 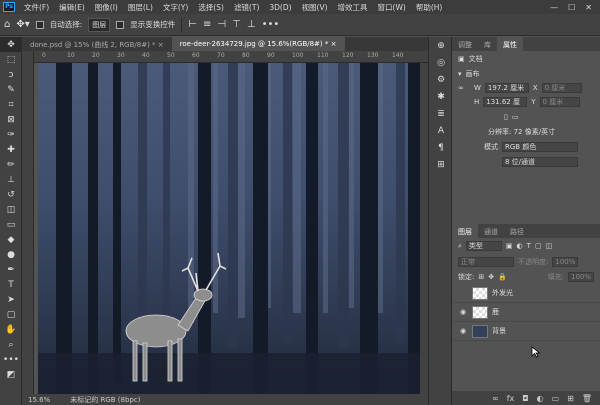 I want to click on lock-all-icon: 🔒, so click(x=502, y=277).